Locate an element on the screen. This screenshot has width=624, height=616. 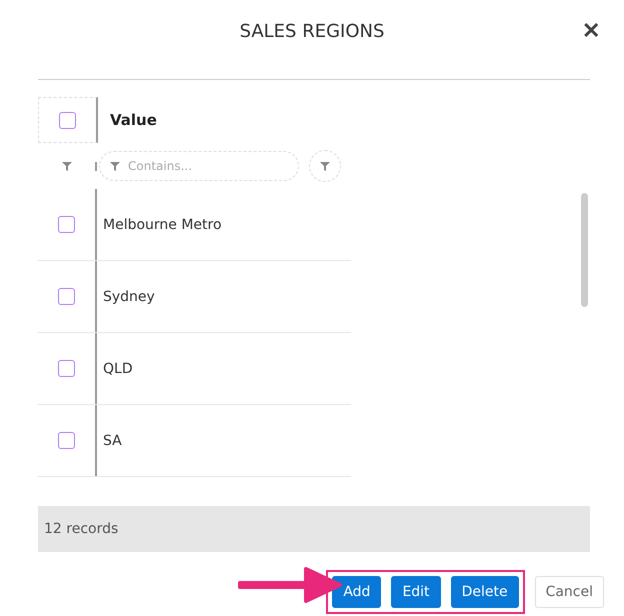
table-cell: SA is located at coordinates (112, 440).